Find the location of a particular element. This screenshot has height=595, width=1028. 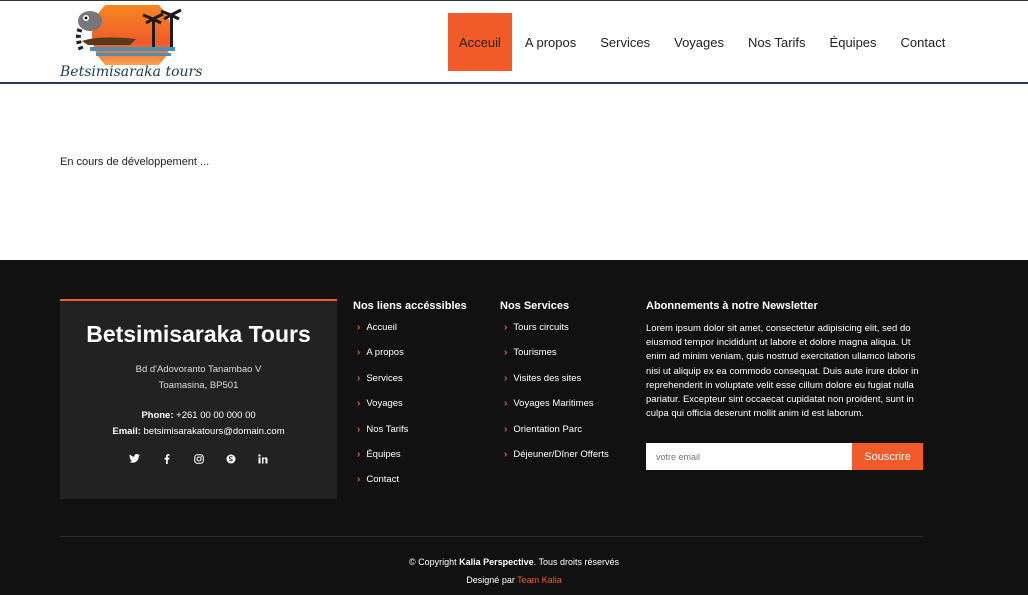

footer-divider is located at coordinates (491, 536).